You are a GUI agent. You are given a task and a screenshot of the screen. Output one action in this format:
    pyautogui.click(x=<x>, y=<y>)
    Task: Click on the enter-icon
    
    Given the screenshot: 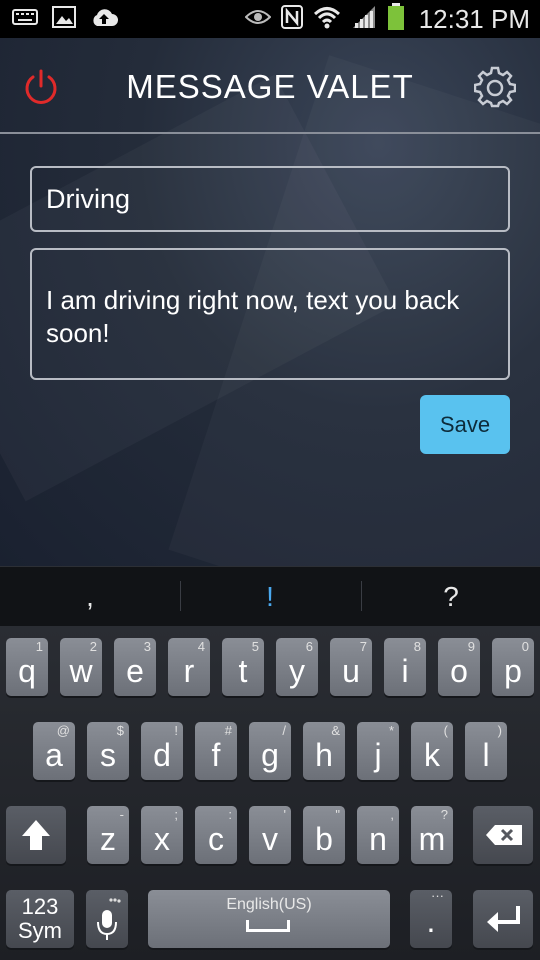 What is the action you would take?
    pyautogui.click(x=503, y=919)
    